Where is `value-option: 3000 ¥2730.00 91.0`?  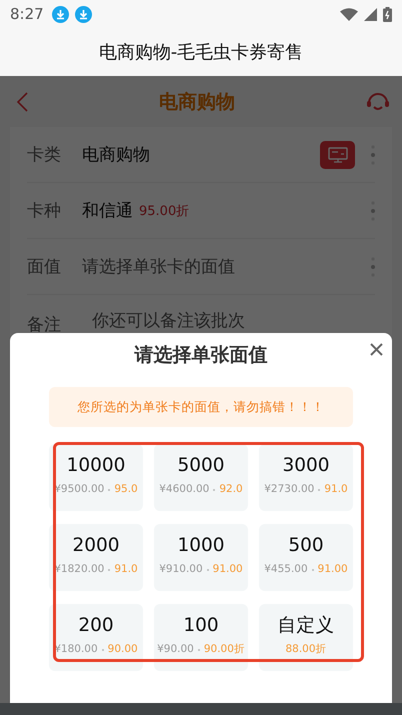
value-option: 3000 ¥2730.00 91.0 is located at coordinates (306, 477).